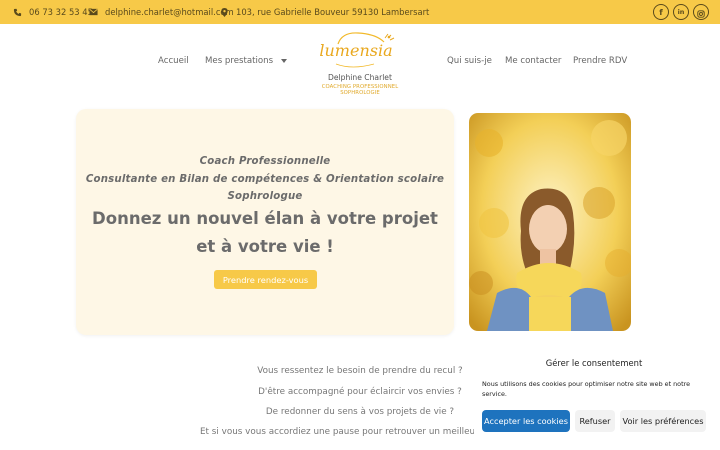 Image resolution: width=720 pixels, height=450 pixels. I want to click on phone-number: 06 73 32 53 45, so click(61, 12).